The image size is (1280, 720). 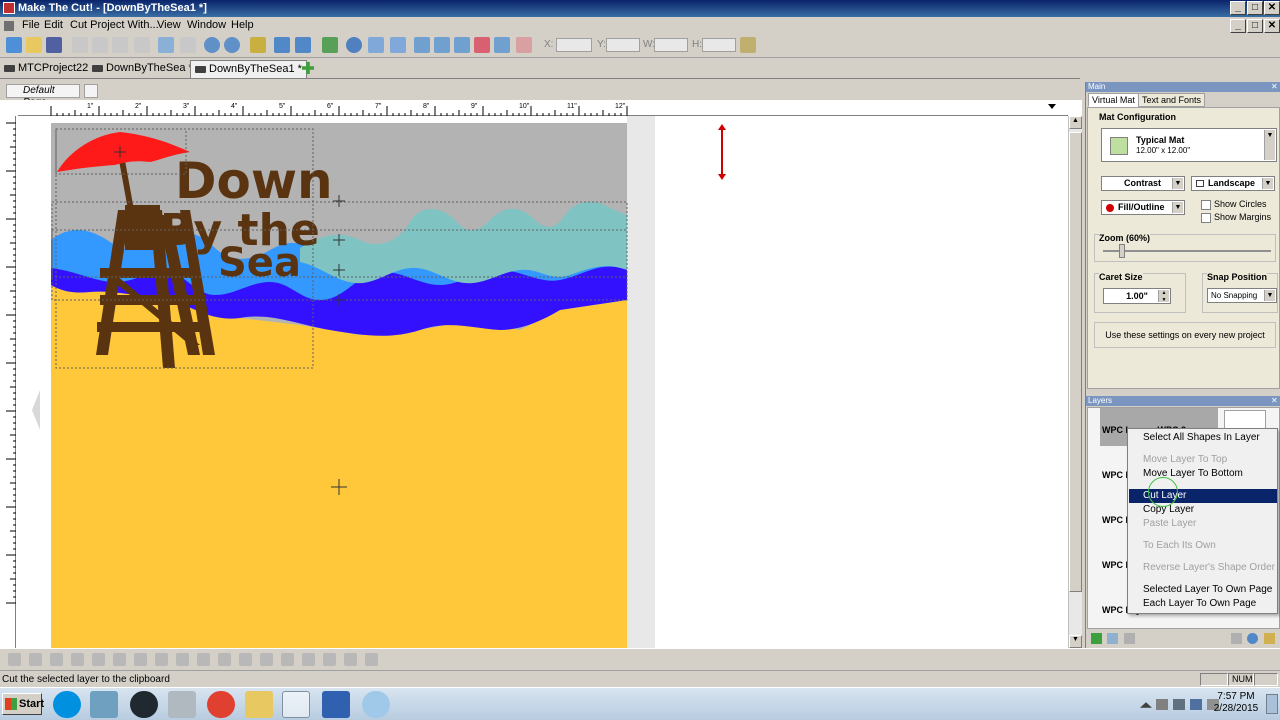 I want to click on show-circles-checkbox, so click(x=1206, y=205).